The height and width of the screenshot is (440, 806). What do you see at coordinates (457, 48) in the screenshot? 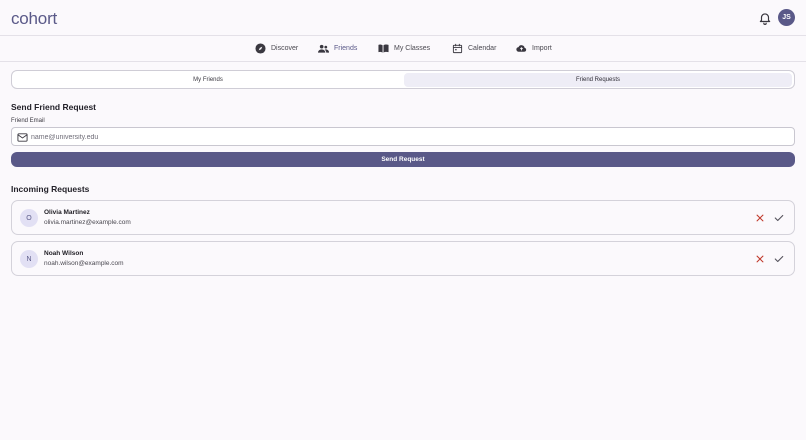
I see `calendar-icon` at bounding box center [457, 48].